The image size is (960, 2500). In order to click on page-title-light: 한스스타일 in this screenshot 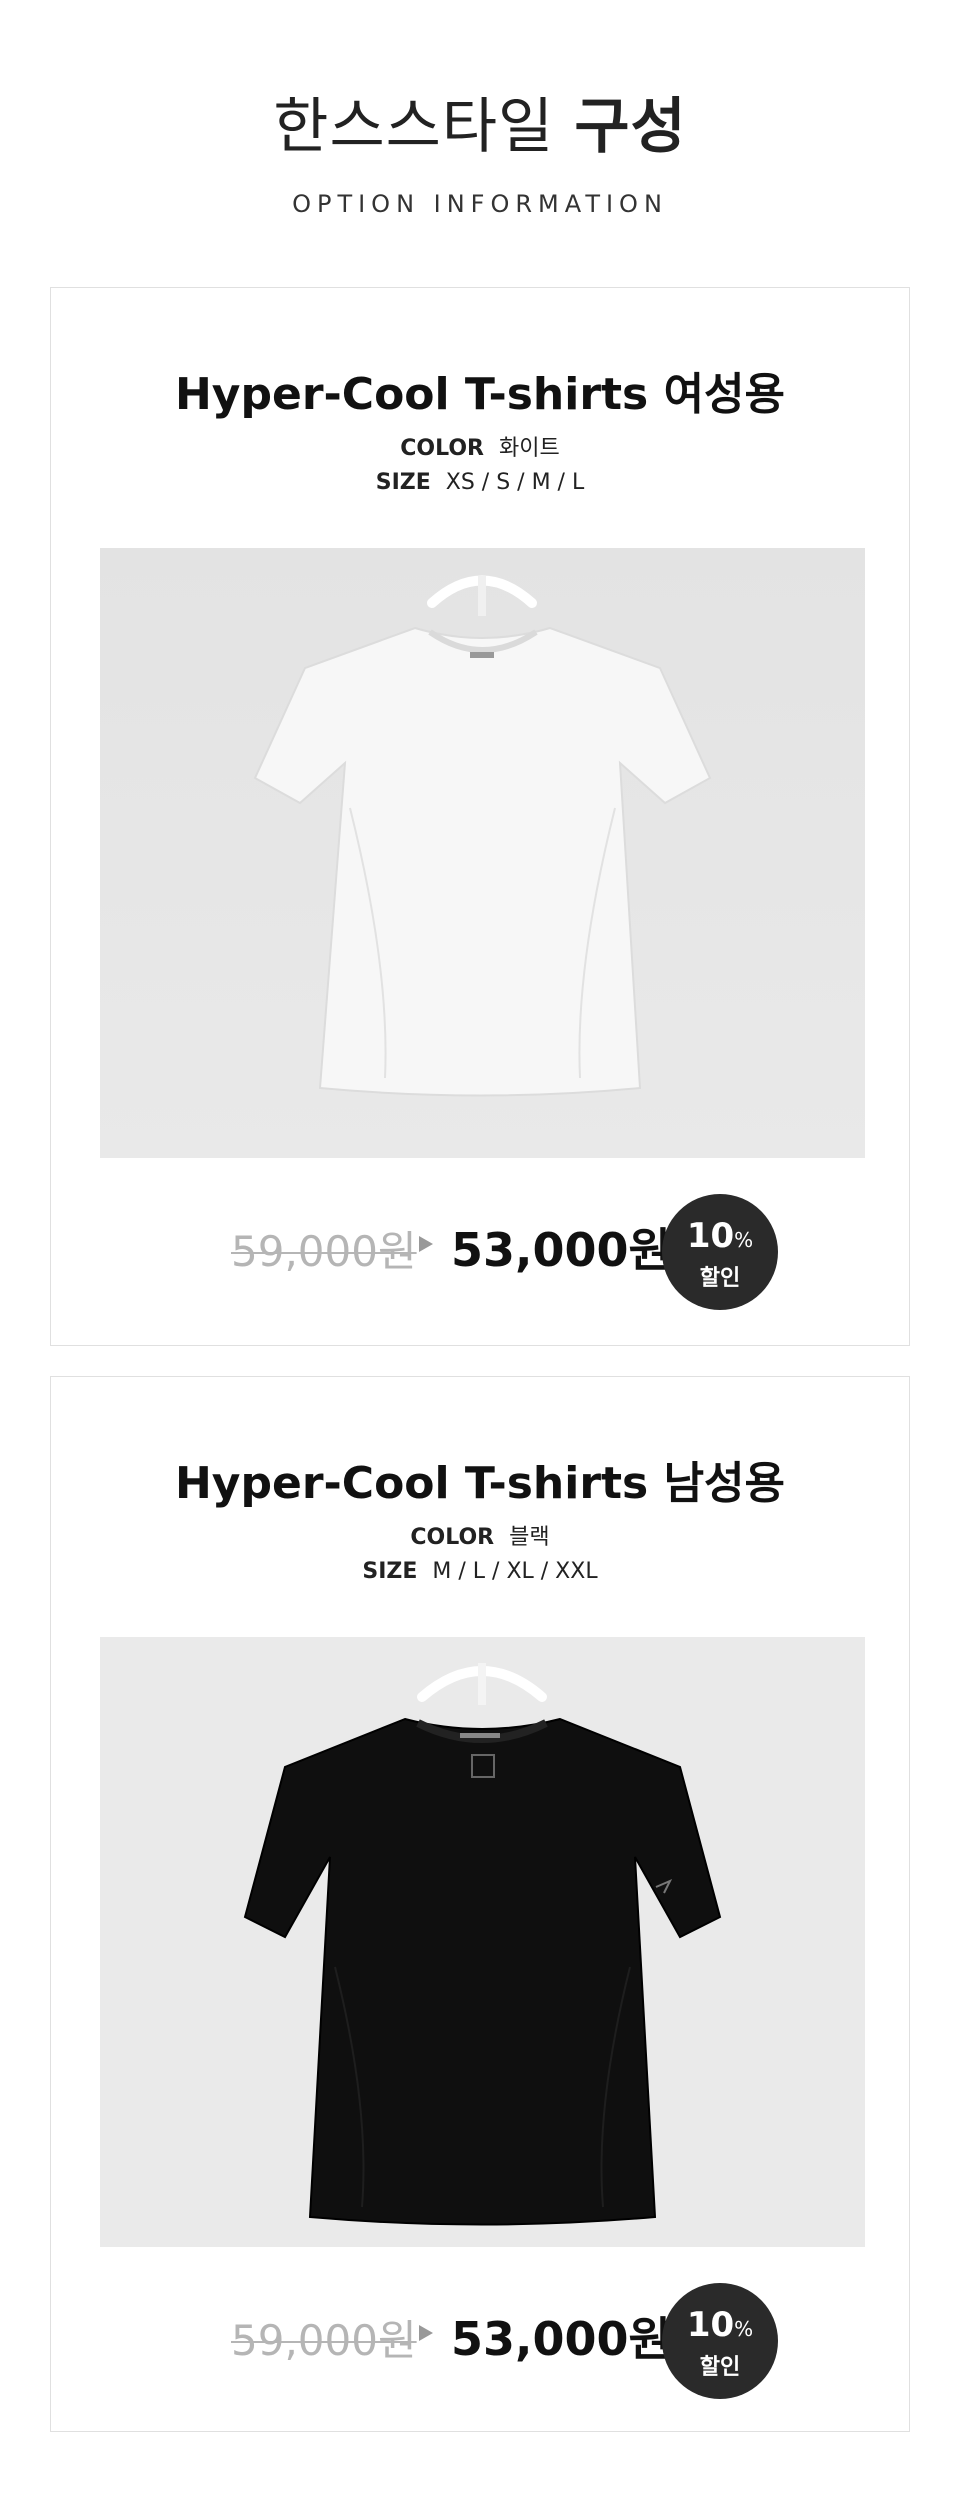, I will do `click(414, 127)`.